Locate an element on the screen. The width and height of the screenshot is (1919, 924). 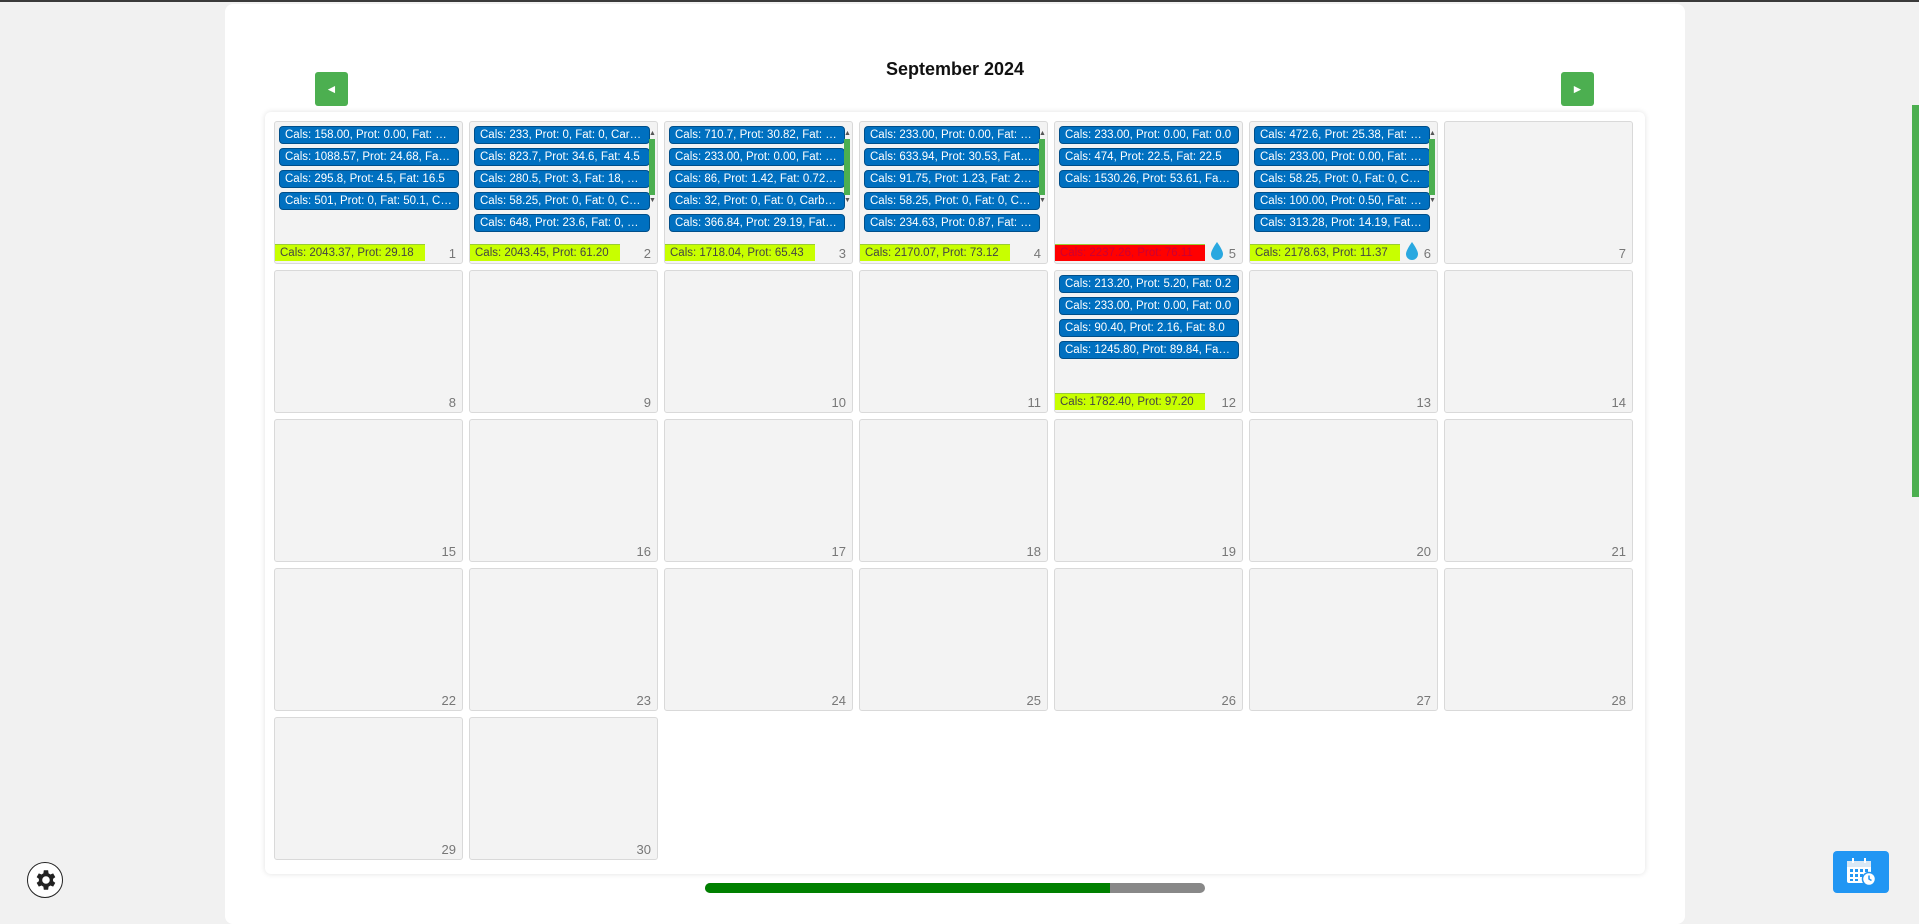
day-cell: 9 is located at coordinates (563, 341).